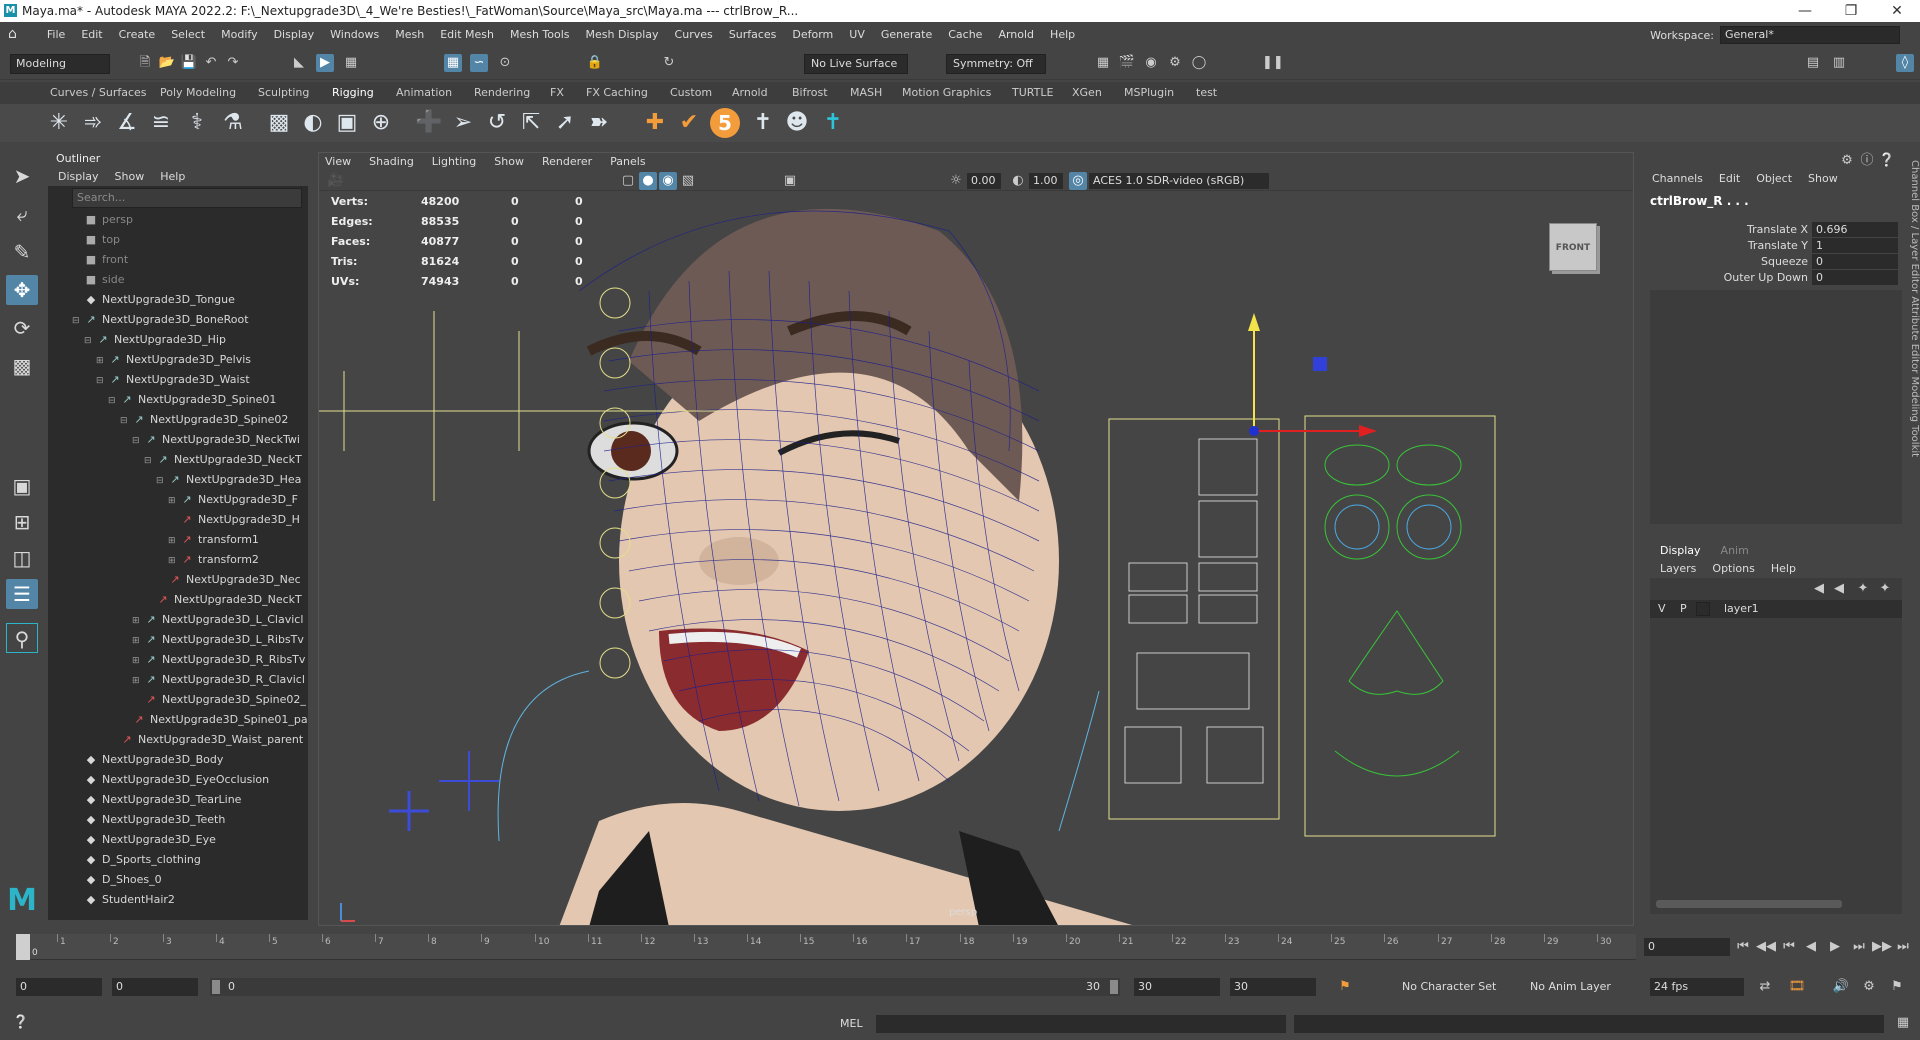 The height and width of the screenshot is (1040, 1920). Describe the element at coordinates (1774, 178) in the screenshot. I see `channel-menu-object: Object` at that location.